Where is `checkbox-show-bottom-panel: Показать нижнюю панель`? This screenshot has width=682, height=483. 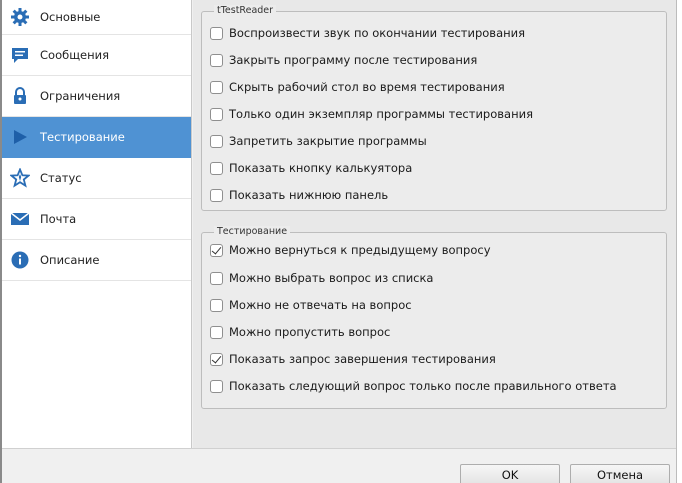
checkbox-show-bottom-panel: Показать нижнюю панель is located at coordinates (299, 195).